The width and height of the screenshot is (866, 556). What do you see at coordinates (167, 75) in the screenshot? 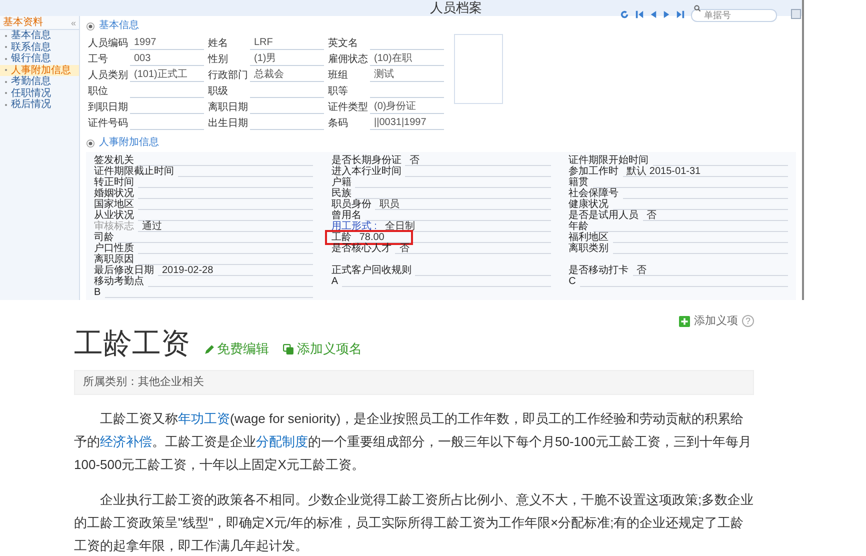
I see `input-field: (101)正式工` at bounding box center [167, 75].